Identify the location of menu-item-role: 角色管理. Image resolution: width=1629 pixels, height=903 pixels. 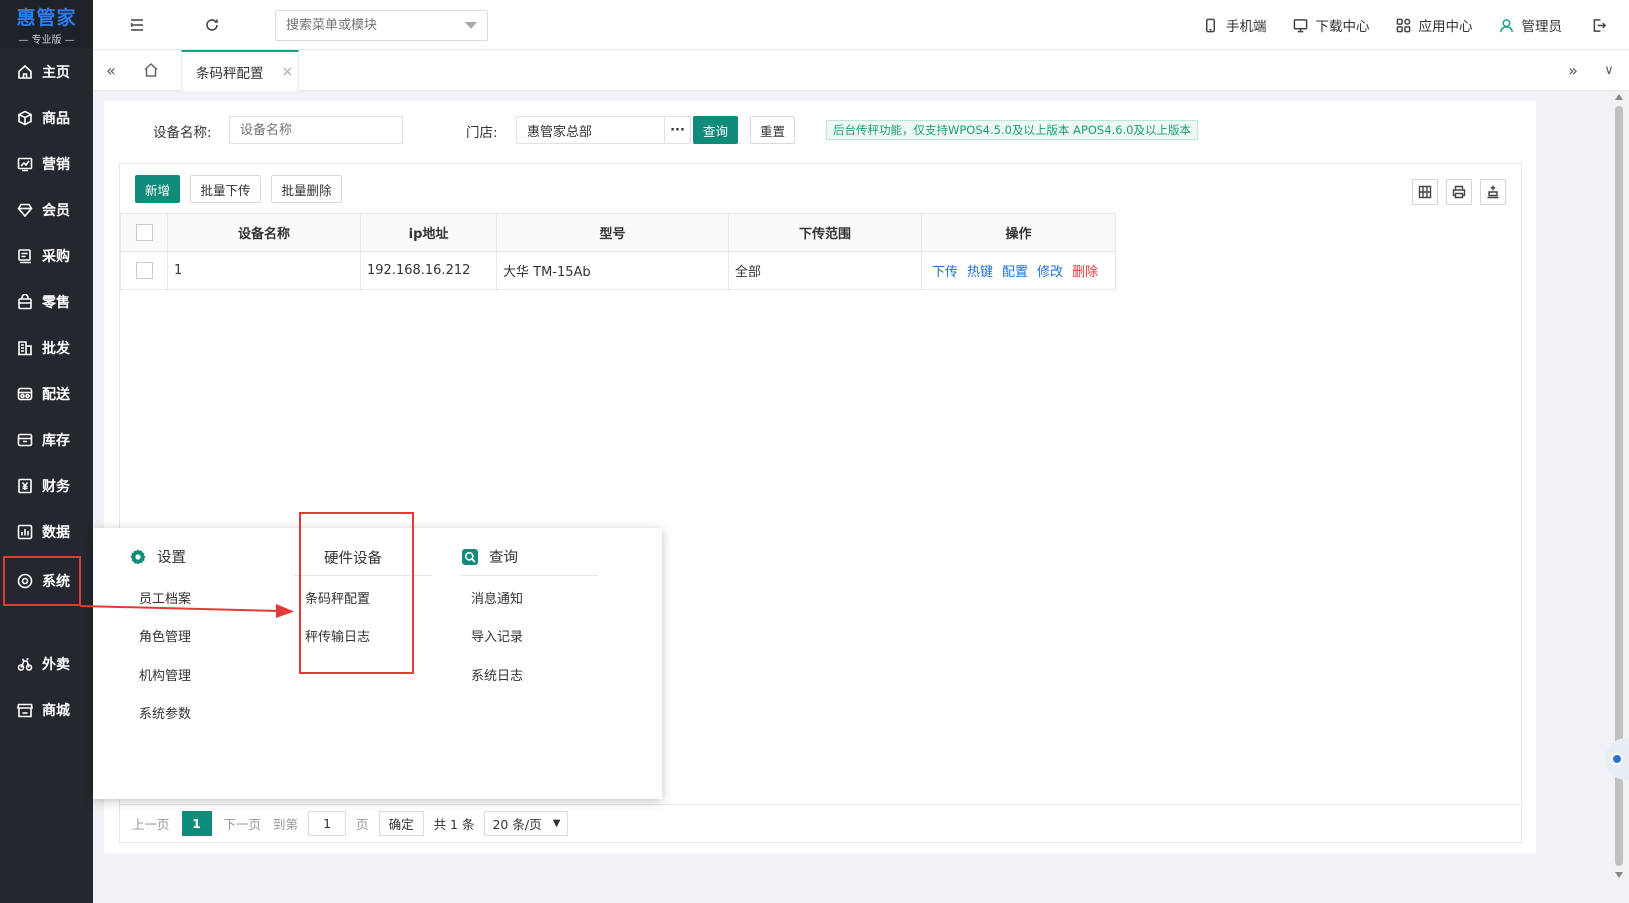
(165, 635).